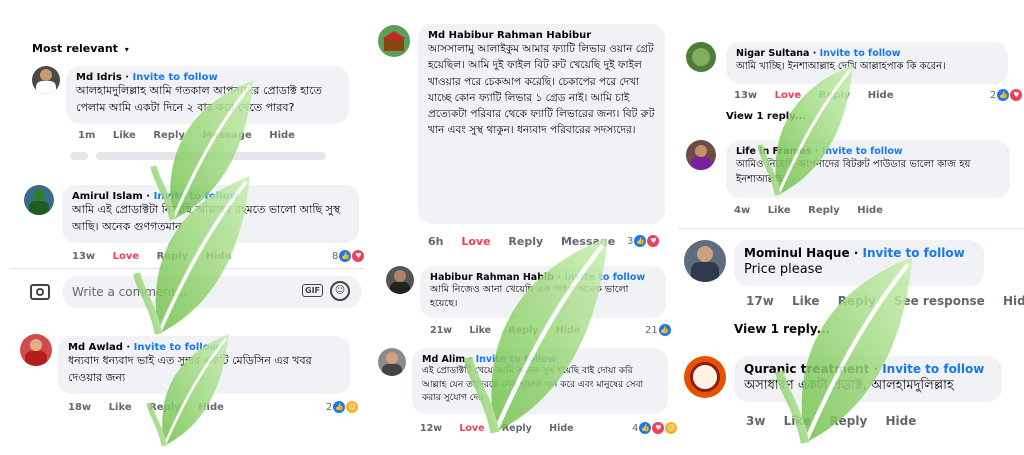 The width and height of the screenshot is (1024, 455). I want to click on commenter-name: Md Habibur Rahman Habibur, so click(541, 35).